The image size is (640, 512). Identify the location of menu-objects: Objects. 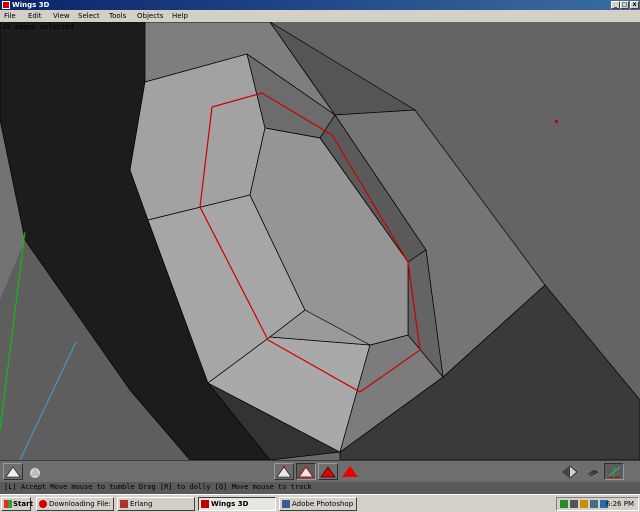
(150, 16).